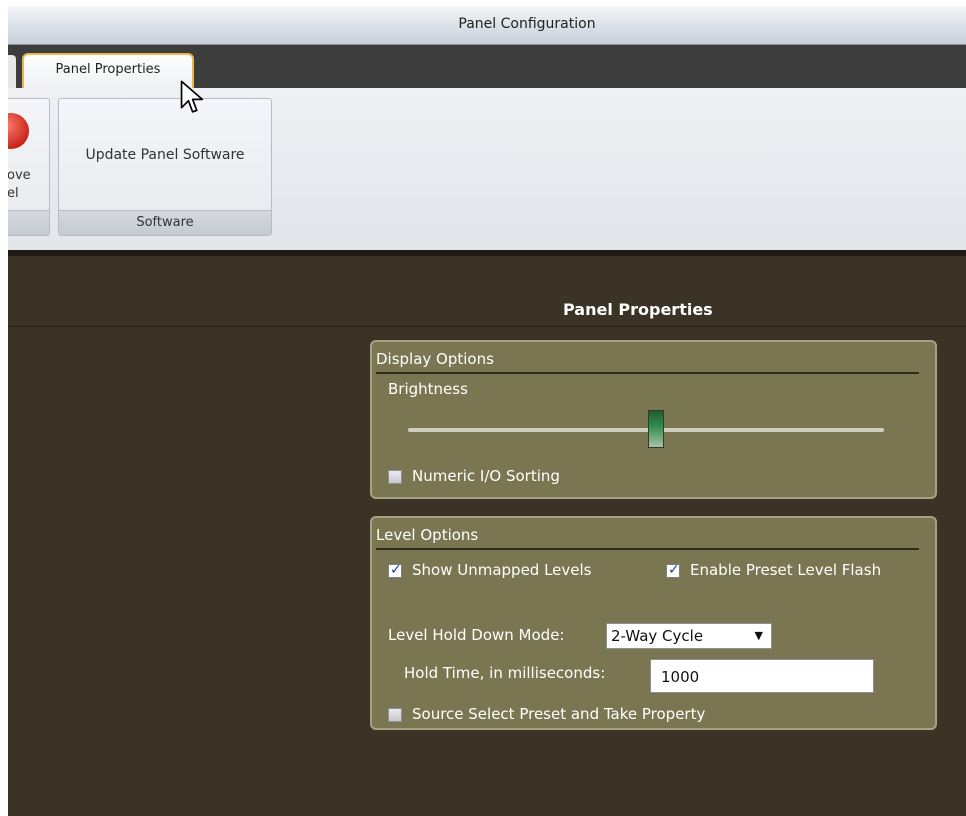 This screenshot has height=816, width=966. Describe the element at coordinates (647, 373) in the screenshot. I see `display-options-rule` at that location.